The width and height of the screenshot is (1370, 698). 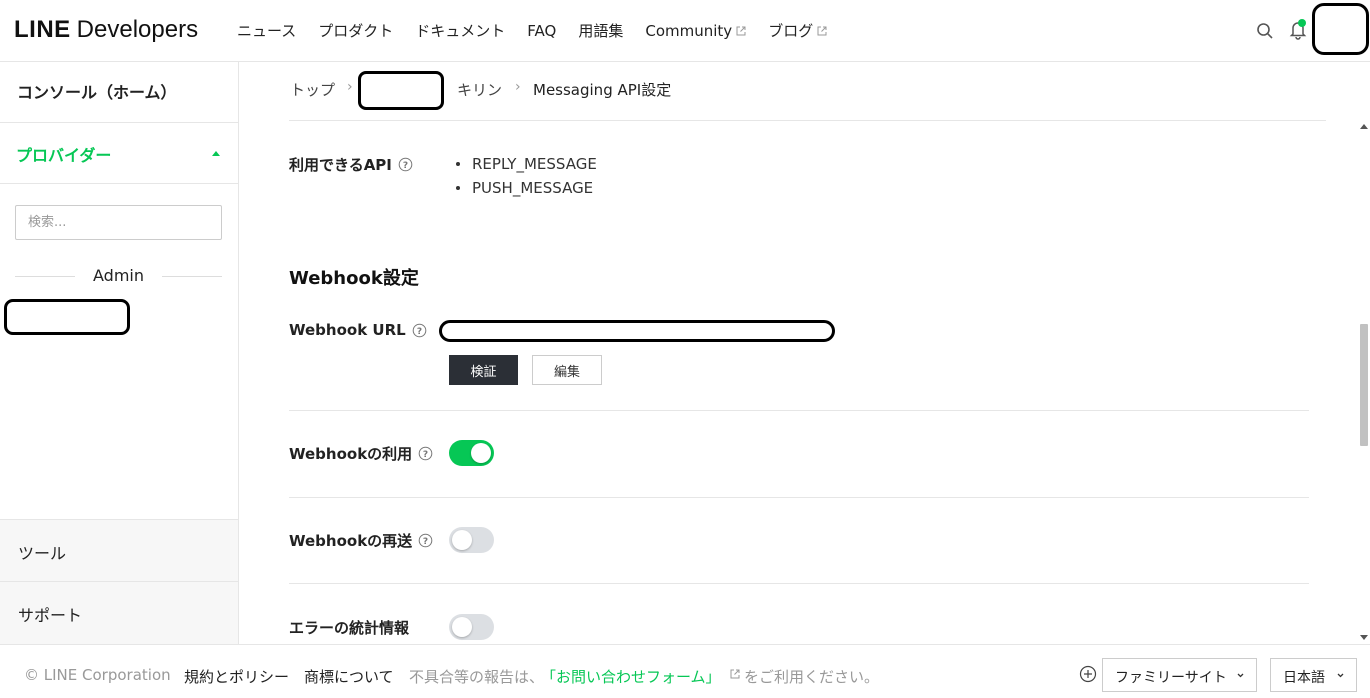 I want to click on admin-group-divider: Admin, so click(x=118, y=276).